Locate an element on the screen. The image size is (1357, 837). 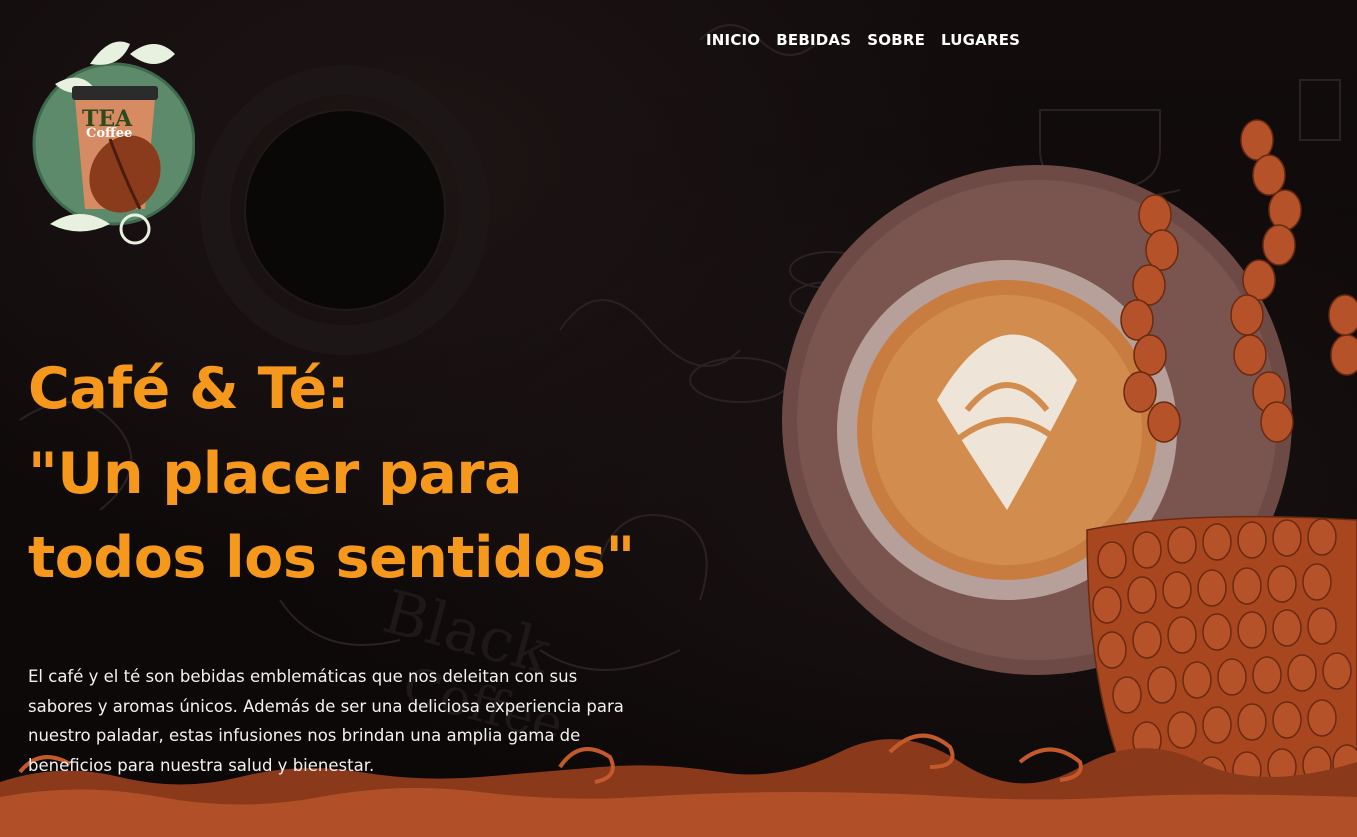
main-nav: INICIO BEBIDAS SOBRE LUGARES is located at coordinates (863, 40).